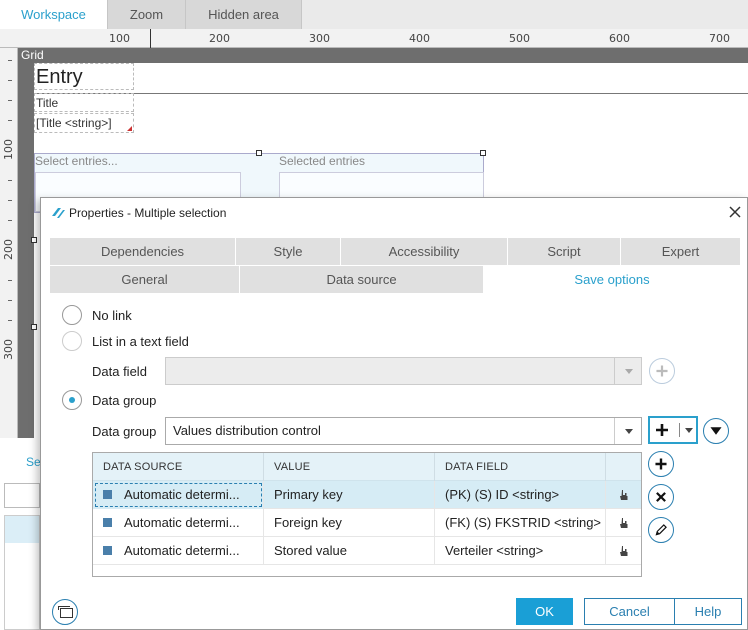  I want to click on title-field-text: [Title <string>], so click(74, 123).